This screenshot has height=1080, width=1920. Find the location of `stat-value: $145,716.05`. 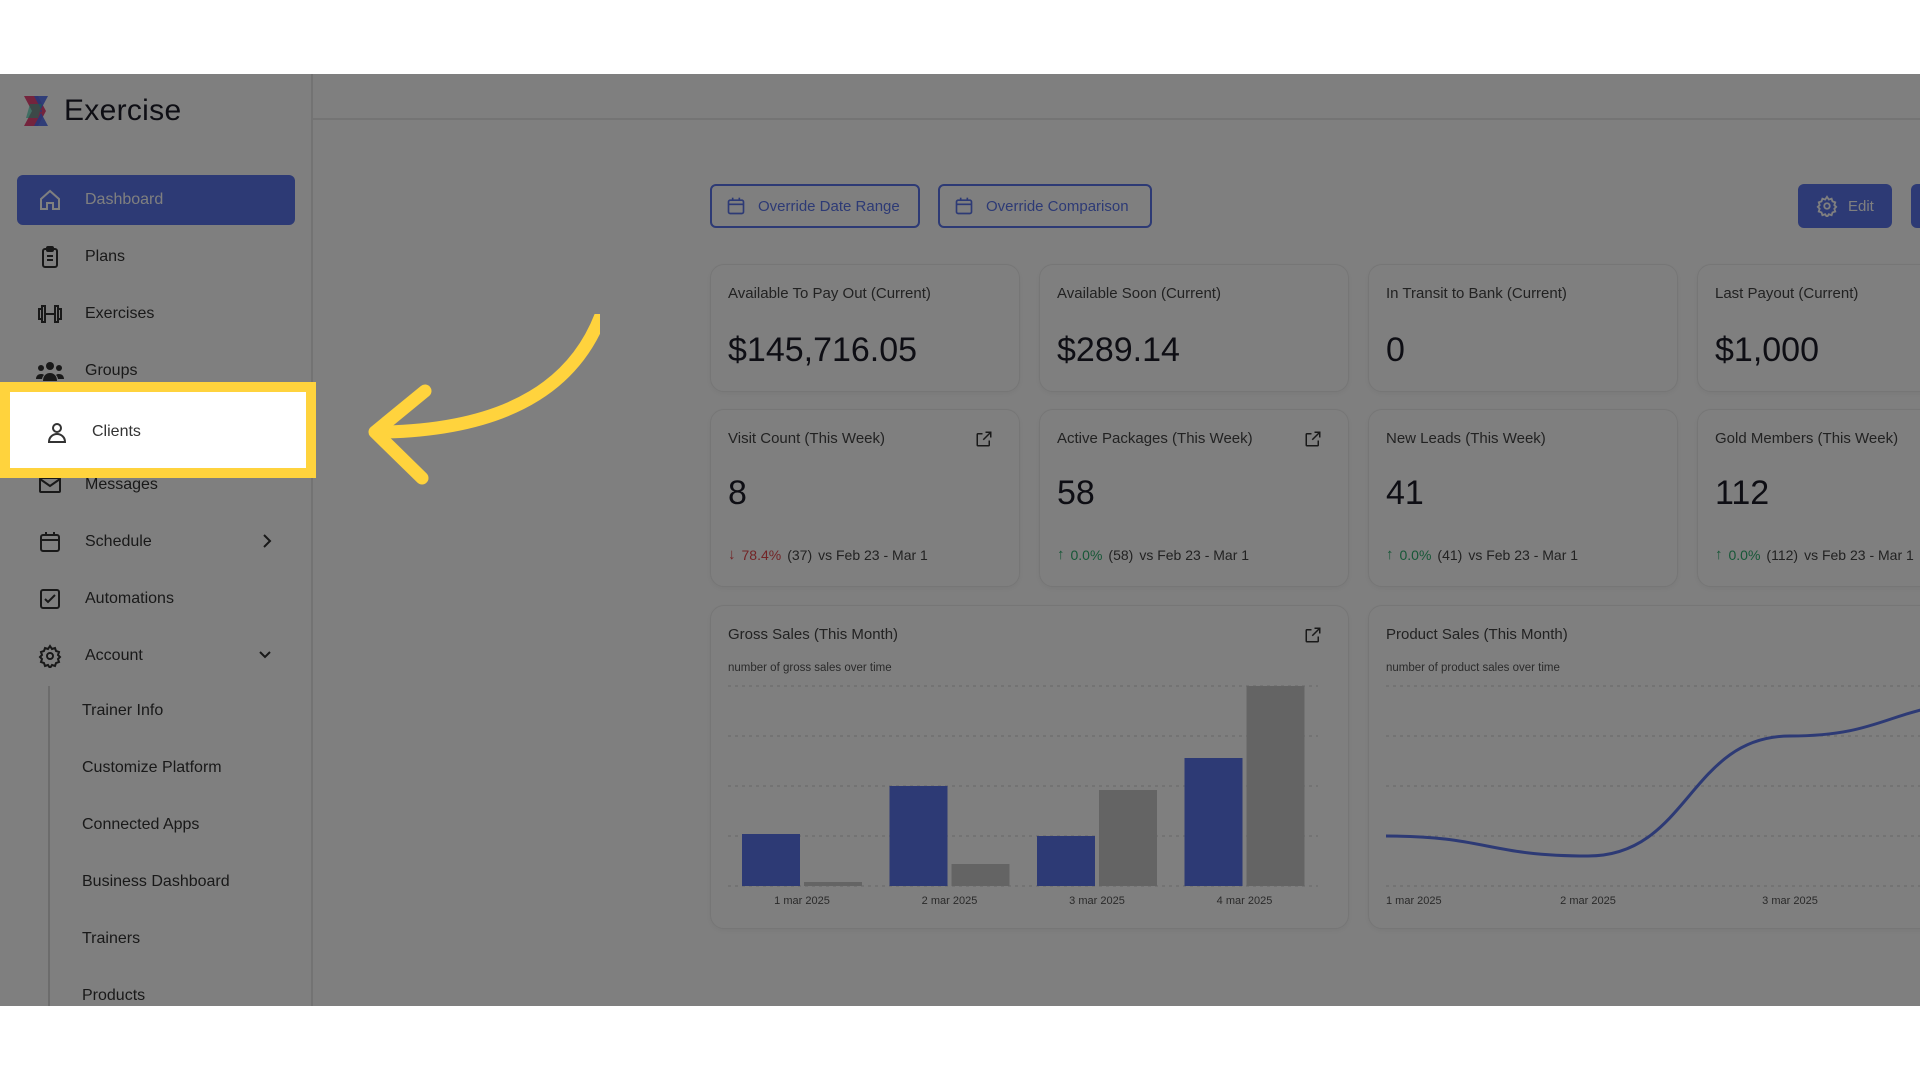

stat-value: $145,716.05 is located at coordinates (823, 350).